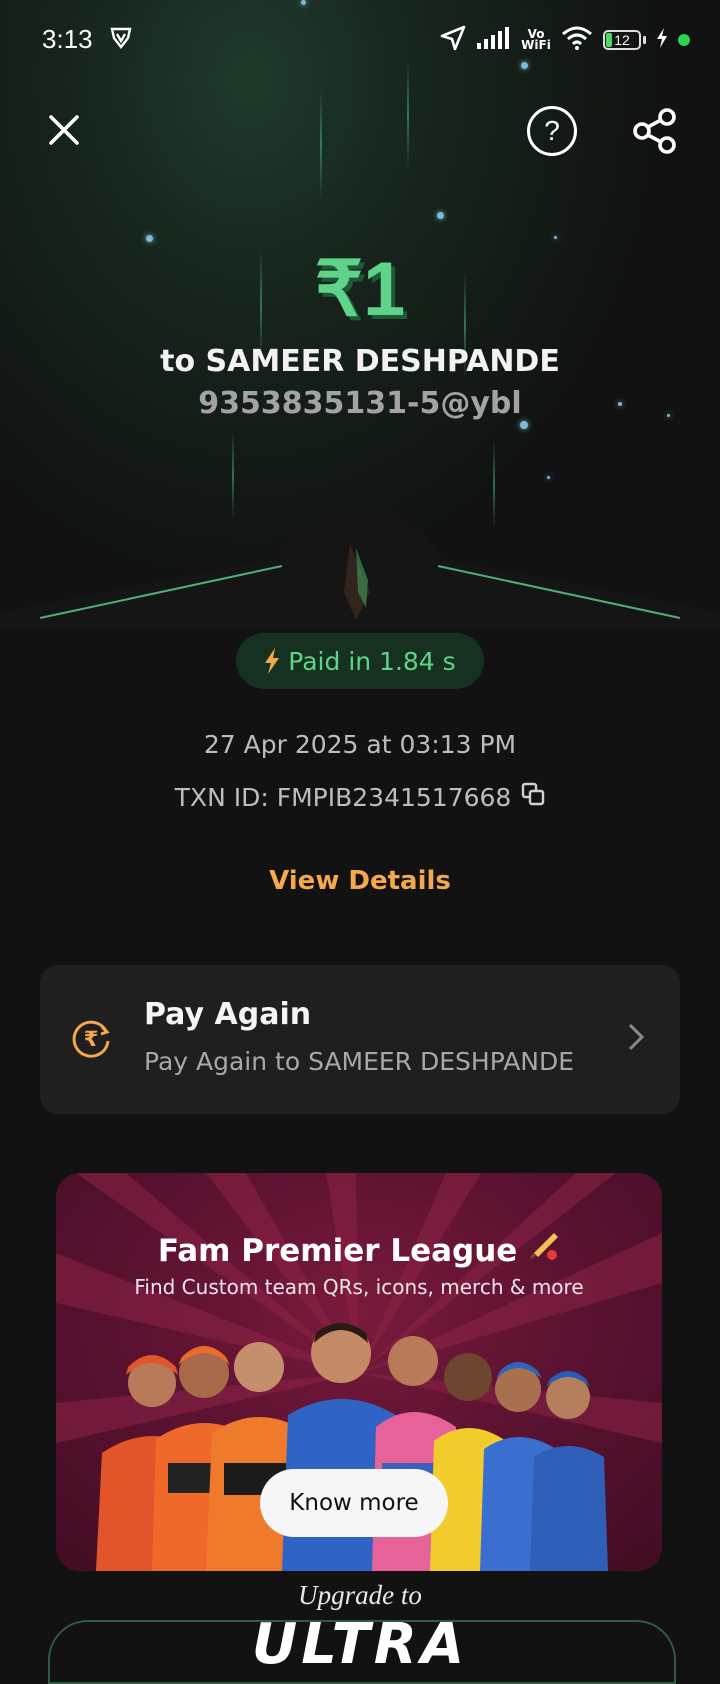 This screenshot has width=720, height=1684. I want to click on charging-icon, so click(662, 40).